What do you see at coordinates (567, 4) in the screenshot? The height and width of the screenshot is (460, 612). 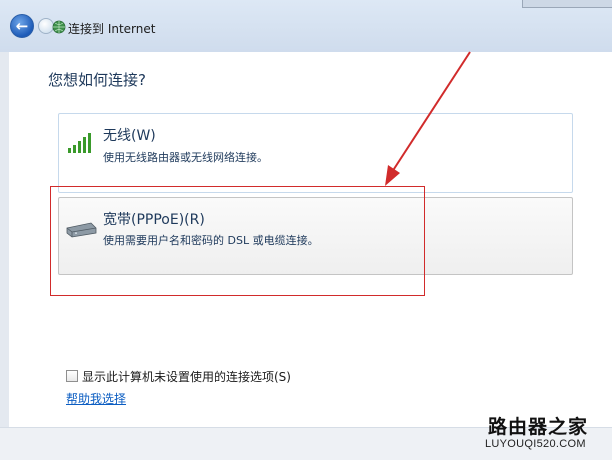 I see `window-controls` at bounding box center [567, 4].